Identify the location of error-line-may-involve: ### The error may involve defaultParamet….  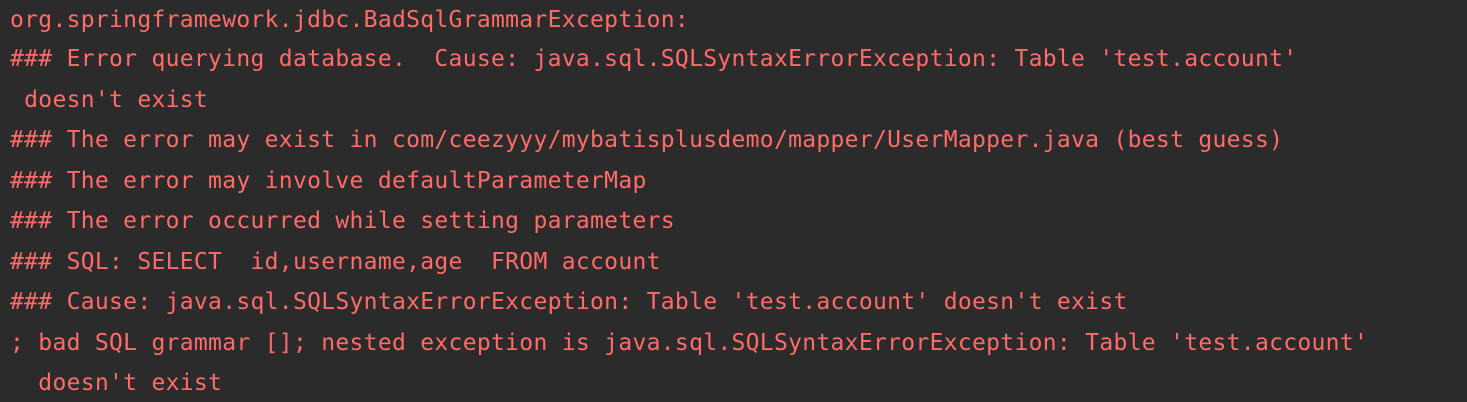
(328, 181).